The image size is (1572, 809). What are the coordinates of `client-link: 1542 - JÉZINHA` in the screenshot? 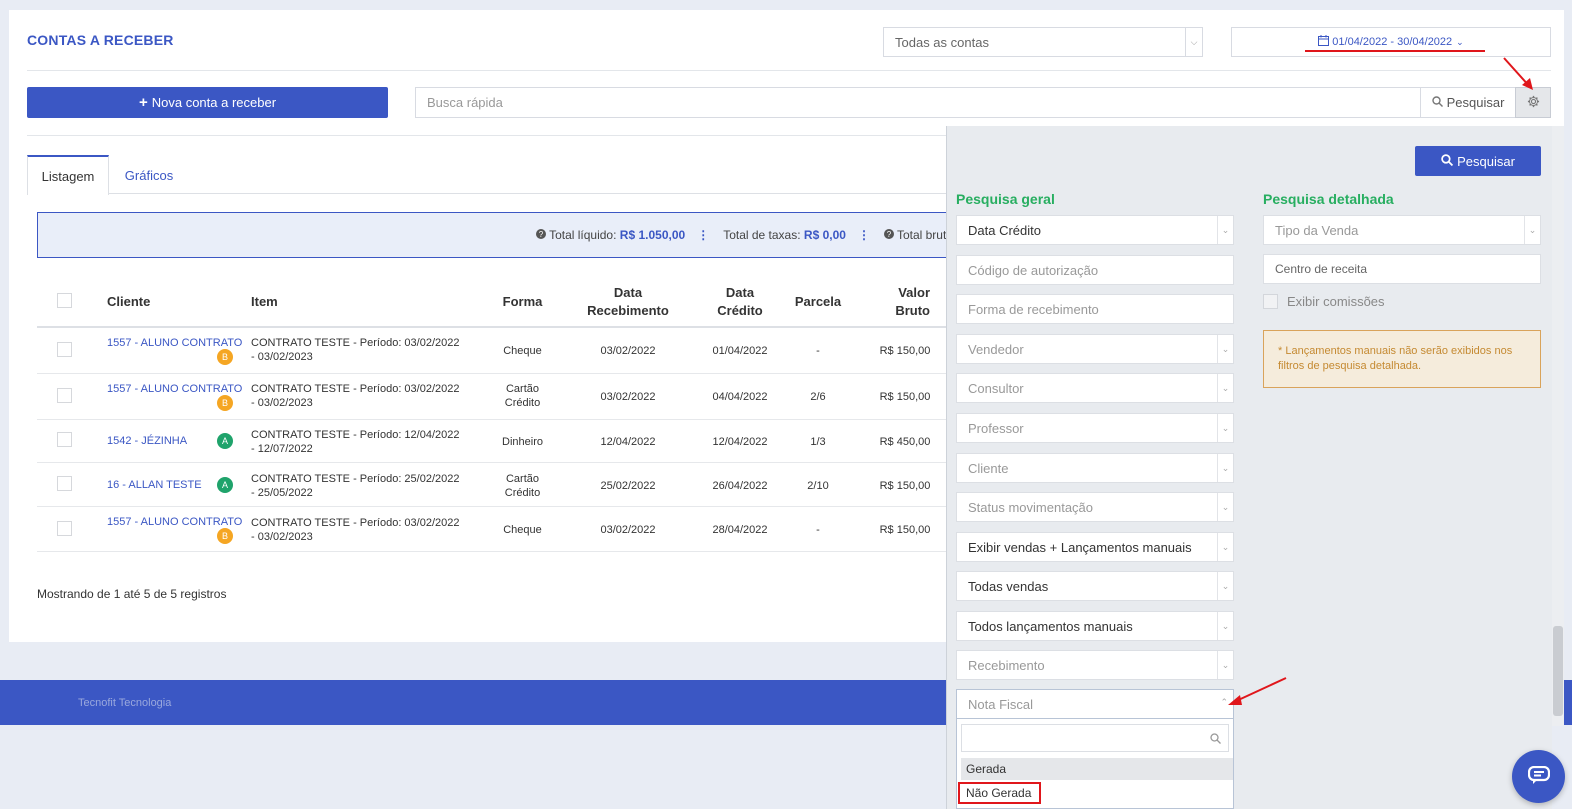 It's located at (147, 441).